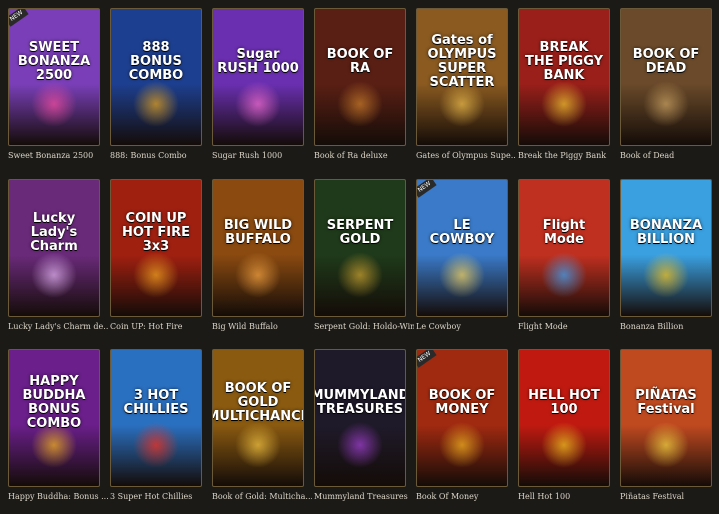  Describe the element at coordinates (58, 156) in the screenshot. I see `game-title: Sweet Bonanza 2500` at that location.